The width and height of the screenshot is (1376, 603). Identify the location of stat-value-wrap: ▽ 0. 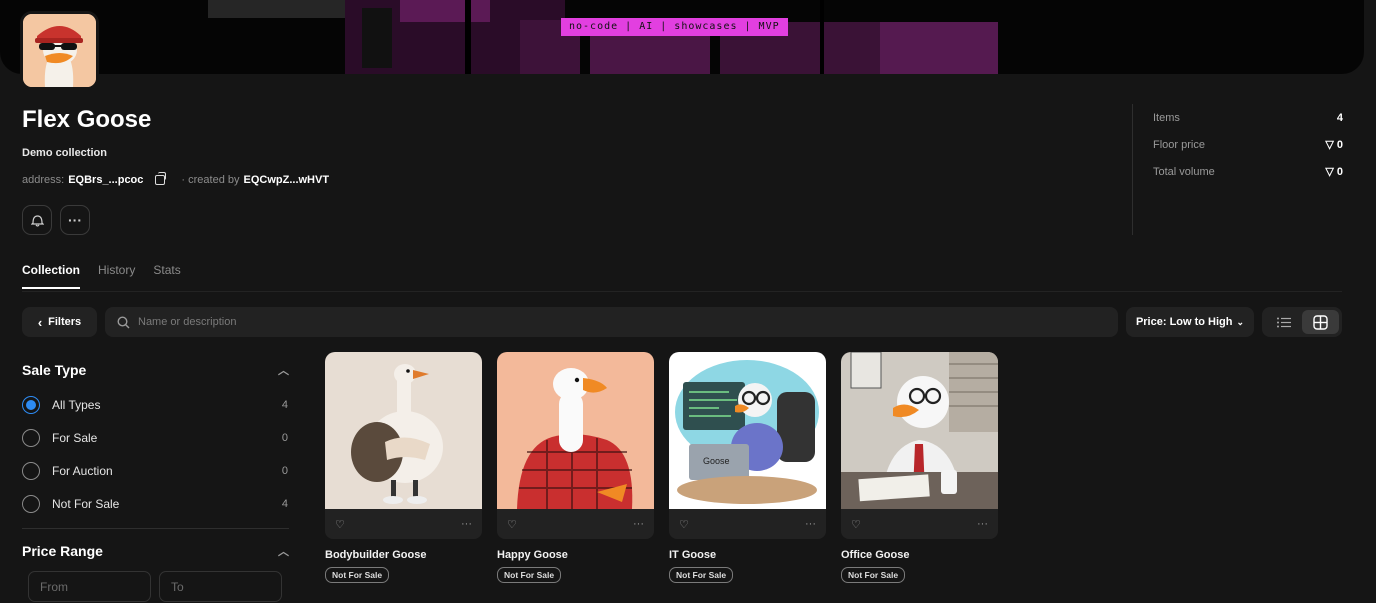
(1334, 171).